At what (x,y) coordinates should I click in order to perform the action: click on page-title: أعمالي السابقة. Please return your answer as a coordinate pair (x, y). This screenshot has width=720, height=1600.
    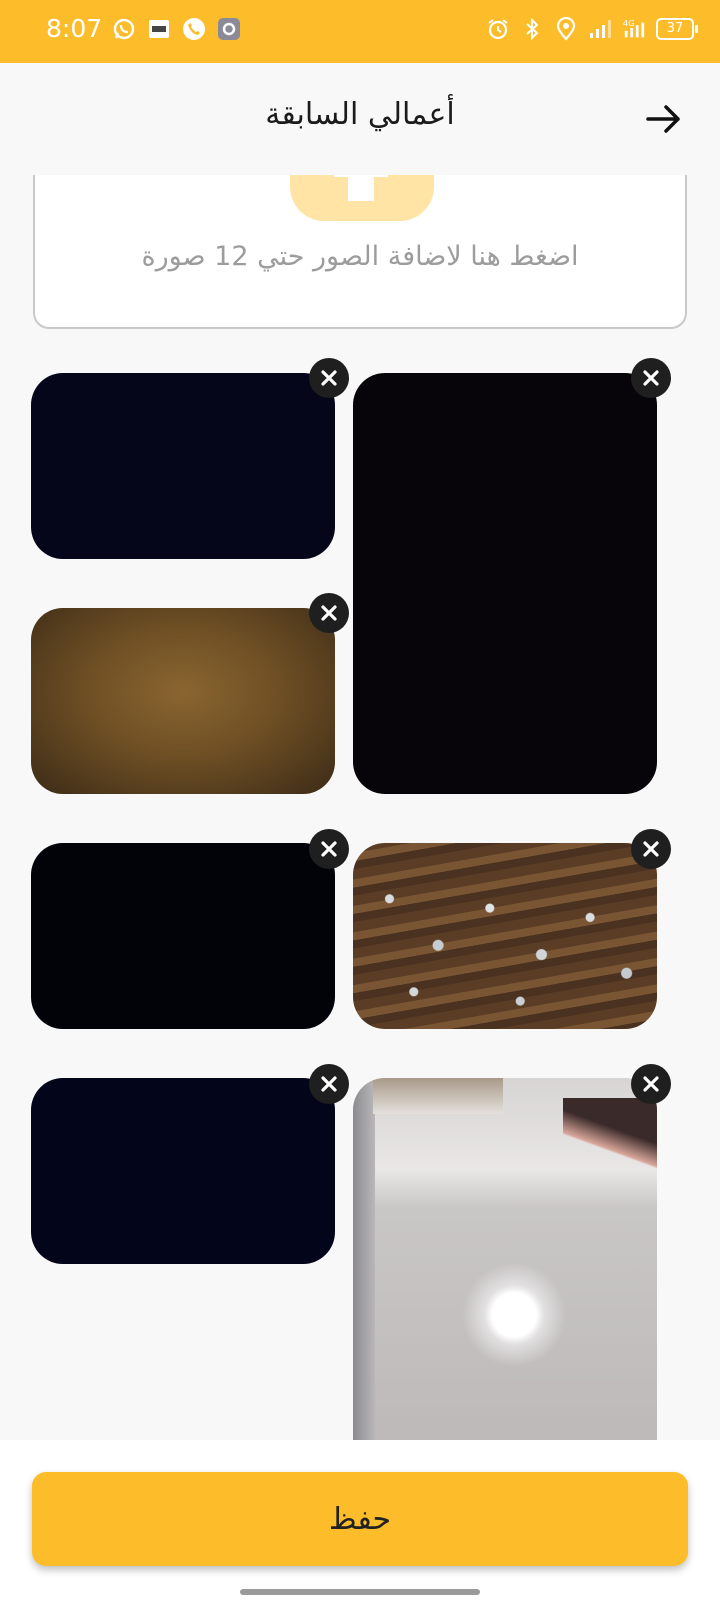
    Looking at the image, I should click on (360, 114).